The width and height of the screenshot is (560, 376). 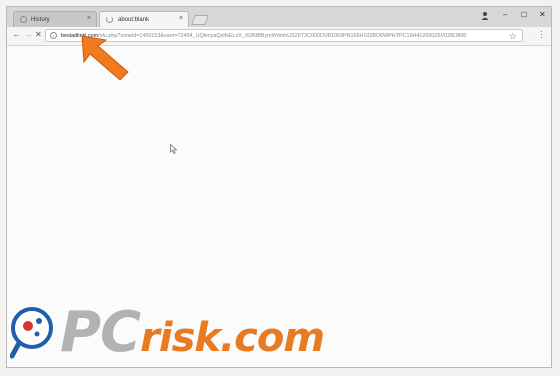 What do you see at coordinates (542, 14) in the screenshot?
I see `close-window-button: ✕` at bounding box center [542, 14].